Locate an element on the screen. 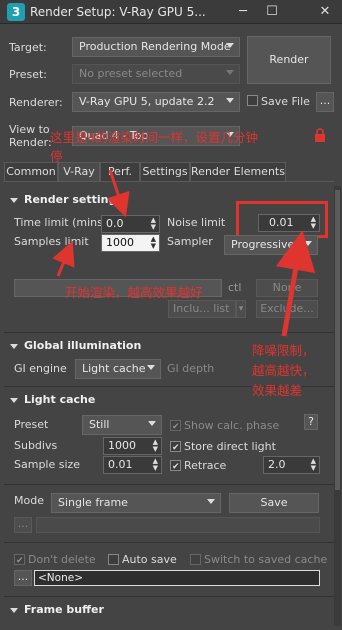 The image size is (342, 630). arrow-to-samples-limit is located at coordinates (63, 258).